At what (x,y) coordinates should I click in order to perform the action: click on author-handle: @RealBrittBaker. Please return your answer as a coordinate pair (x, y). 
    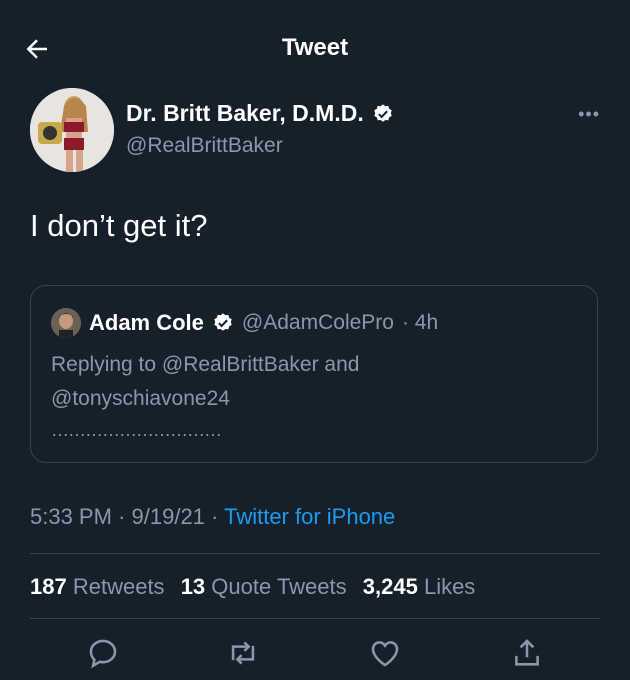
    Looking at the image, I should click on (204, 146).